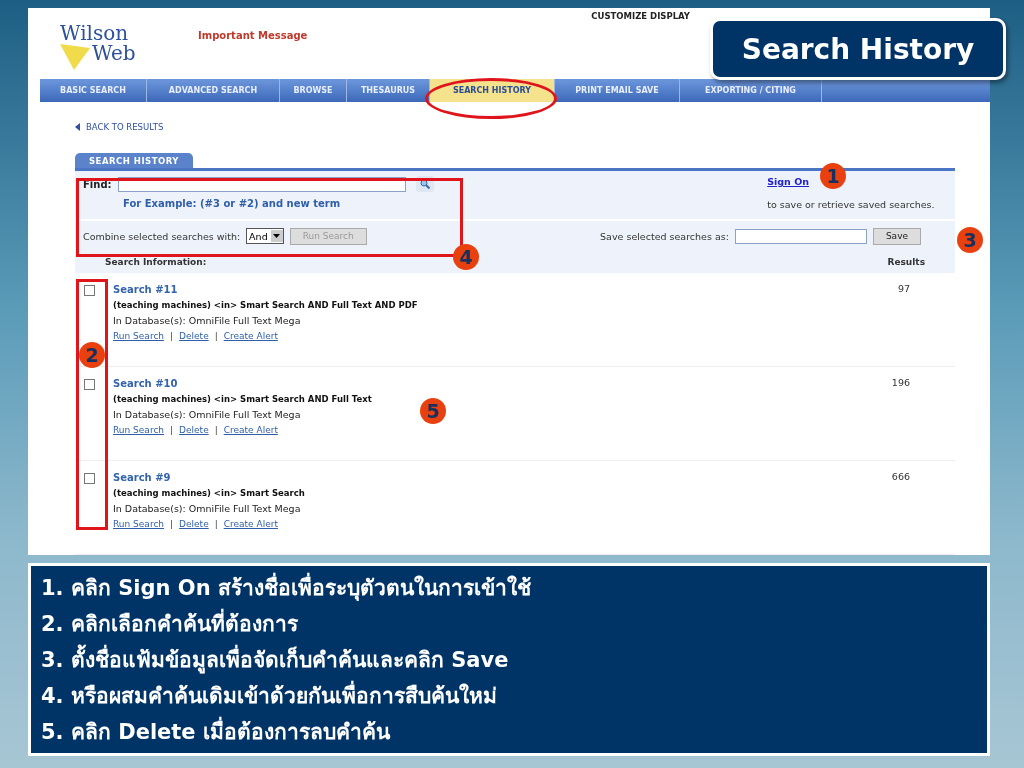 The height and width of the screenshot is (768, 1024). What do you see at coordinates (145, 383) in the screenshot?
I see `search-title: Search #10` at bounding box center [145, 383].